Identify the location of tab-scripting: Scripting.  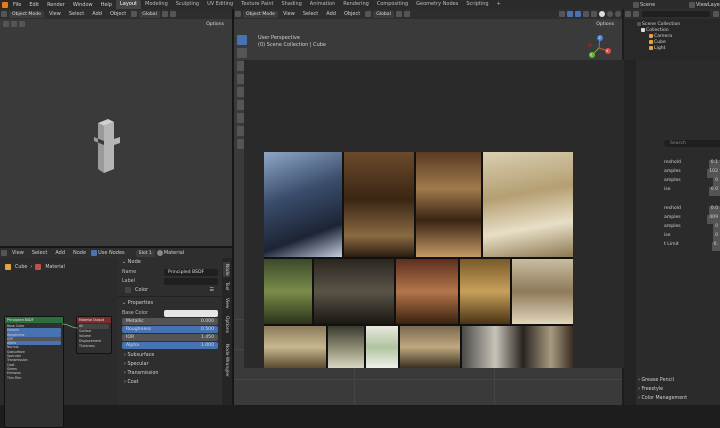
(477, 4).